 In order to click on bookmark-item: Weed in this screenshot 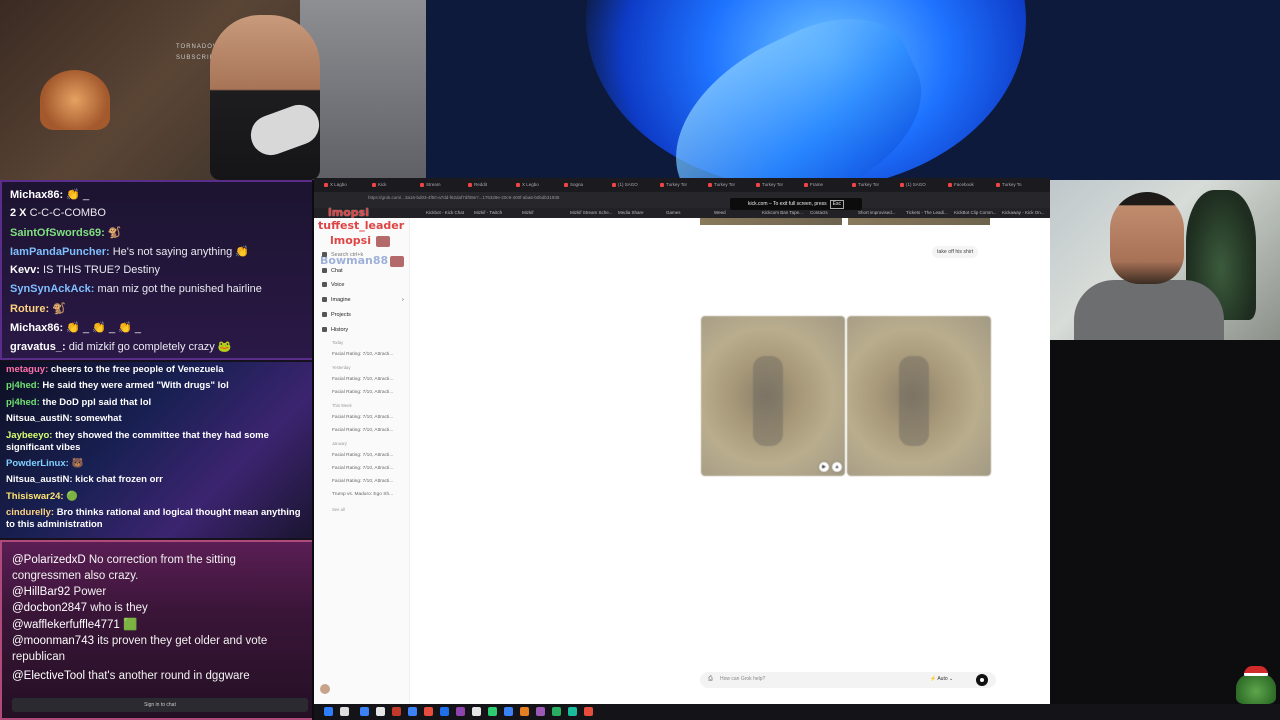, I will do `click(720, 212)`.